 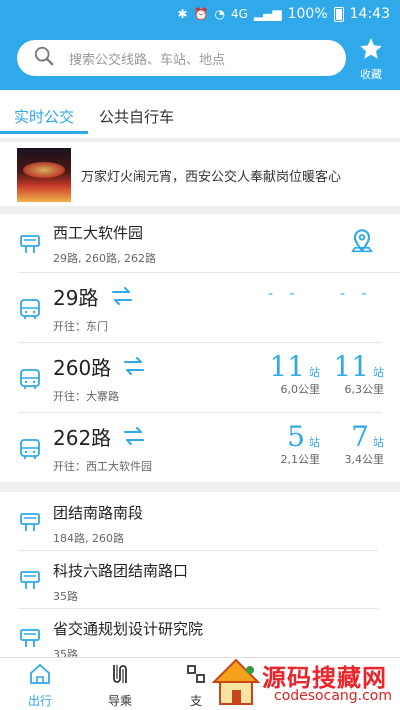 What do you see at coordinates (98, 233) in the screenshot?
I see `stop-name: 西工大软件园` at bounding box center [98, 233].